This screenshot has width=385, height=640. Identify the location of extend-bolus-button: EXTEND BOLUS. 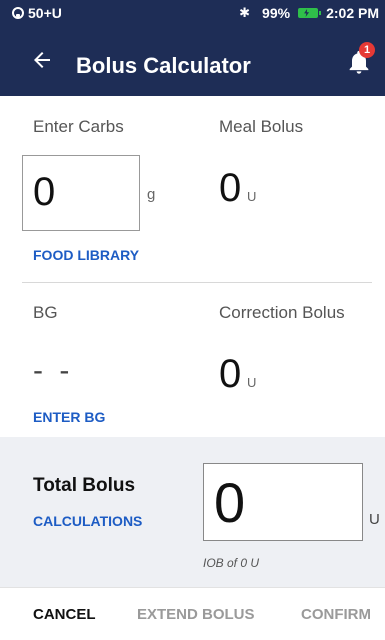
(196, 614).